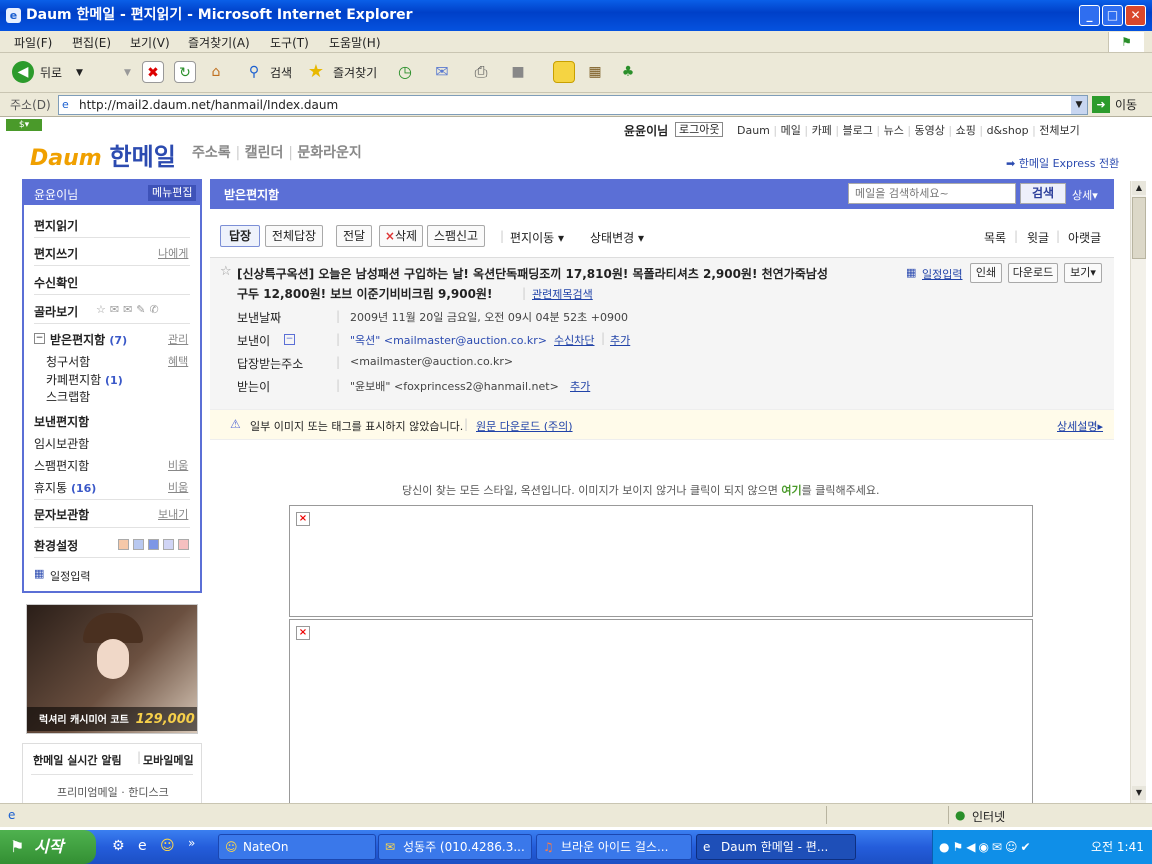 The height and width of the screenshot is (864, 1152). What do you see at coordinates (930, 130) in the screenshot?
I see `nav-video: 동영상` at bounding box center [930, 130].